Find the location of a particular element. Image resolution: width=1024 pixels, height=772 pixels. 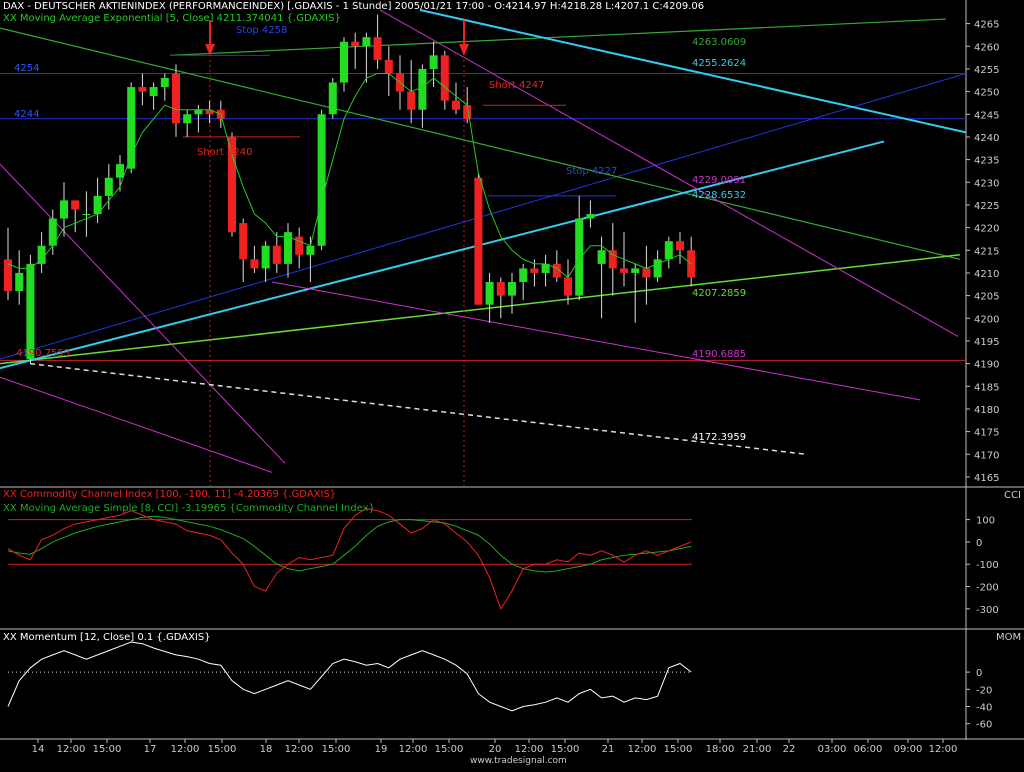

time-tick-label-7: 12:00 is located at coordinates (299, 749).